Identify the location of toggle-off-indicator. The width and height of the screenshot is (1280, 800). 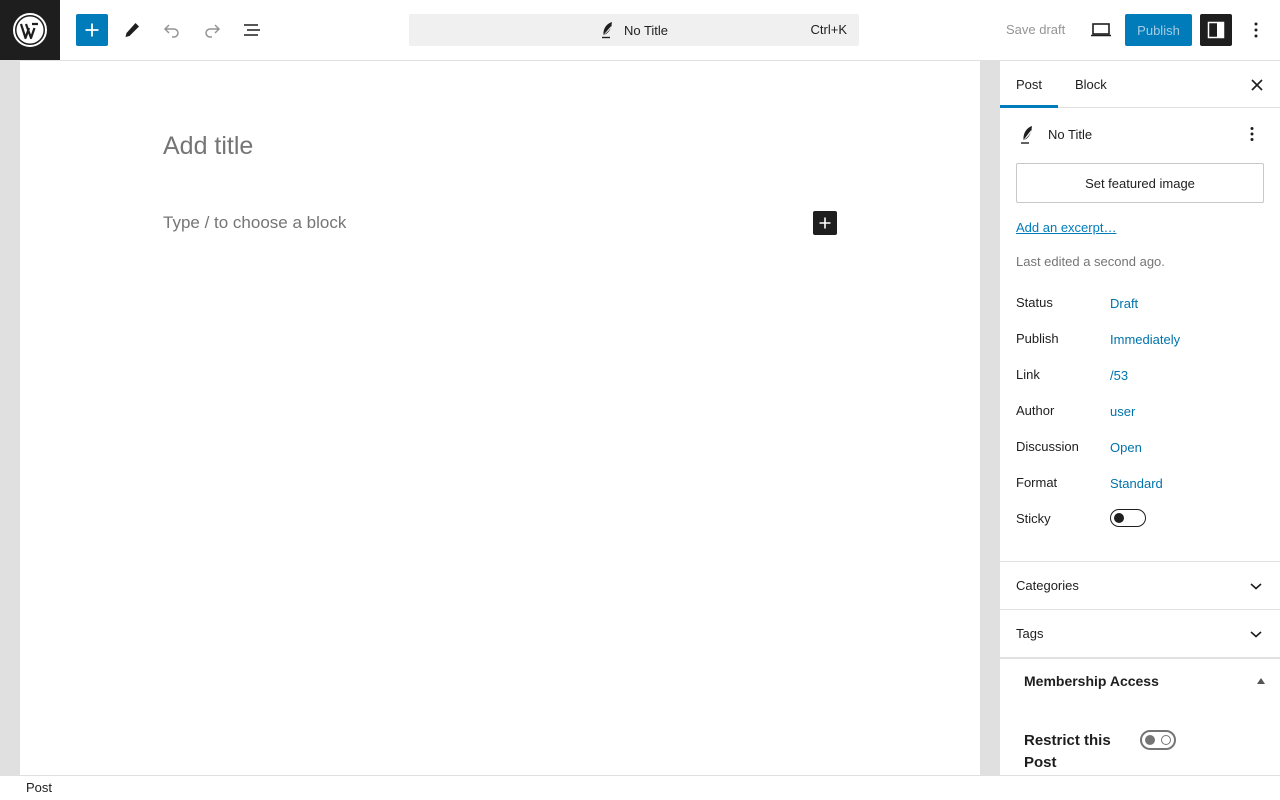
(1166, 740).